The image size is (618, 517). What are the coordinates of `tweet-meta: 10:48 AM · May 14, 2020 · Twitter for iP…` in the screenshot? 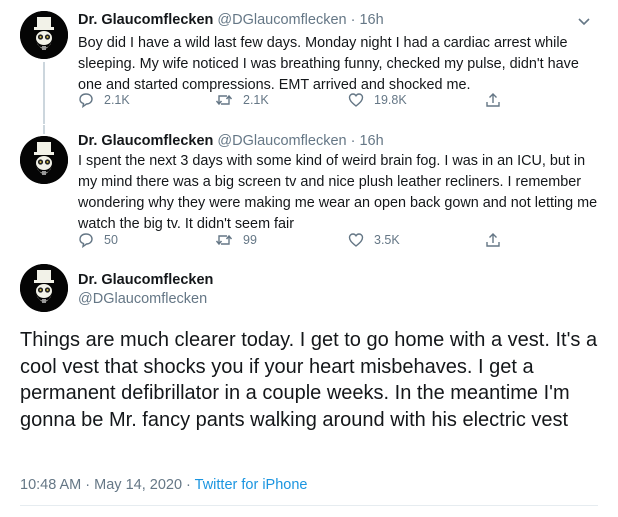 It's located at (163, 485).